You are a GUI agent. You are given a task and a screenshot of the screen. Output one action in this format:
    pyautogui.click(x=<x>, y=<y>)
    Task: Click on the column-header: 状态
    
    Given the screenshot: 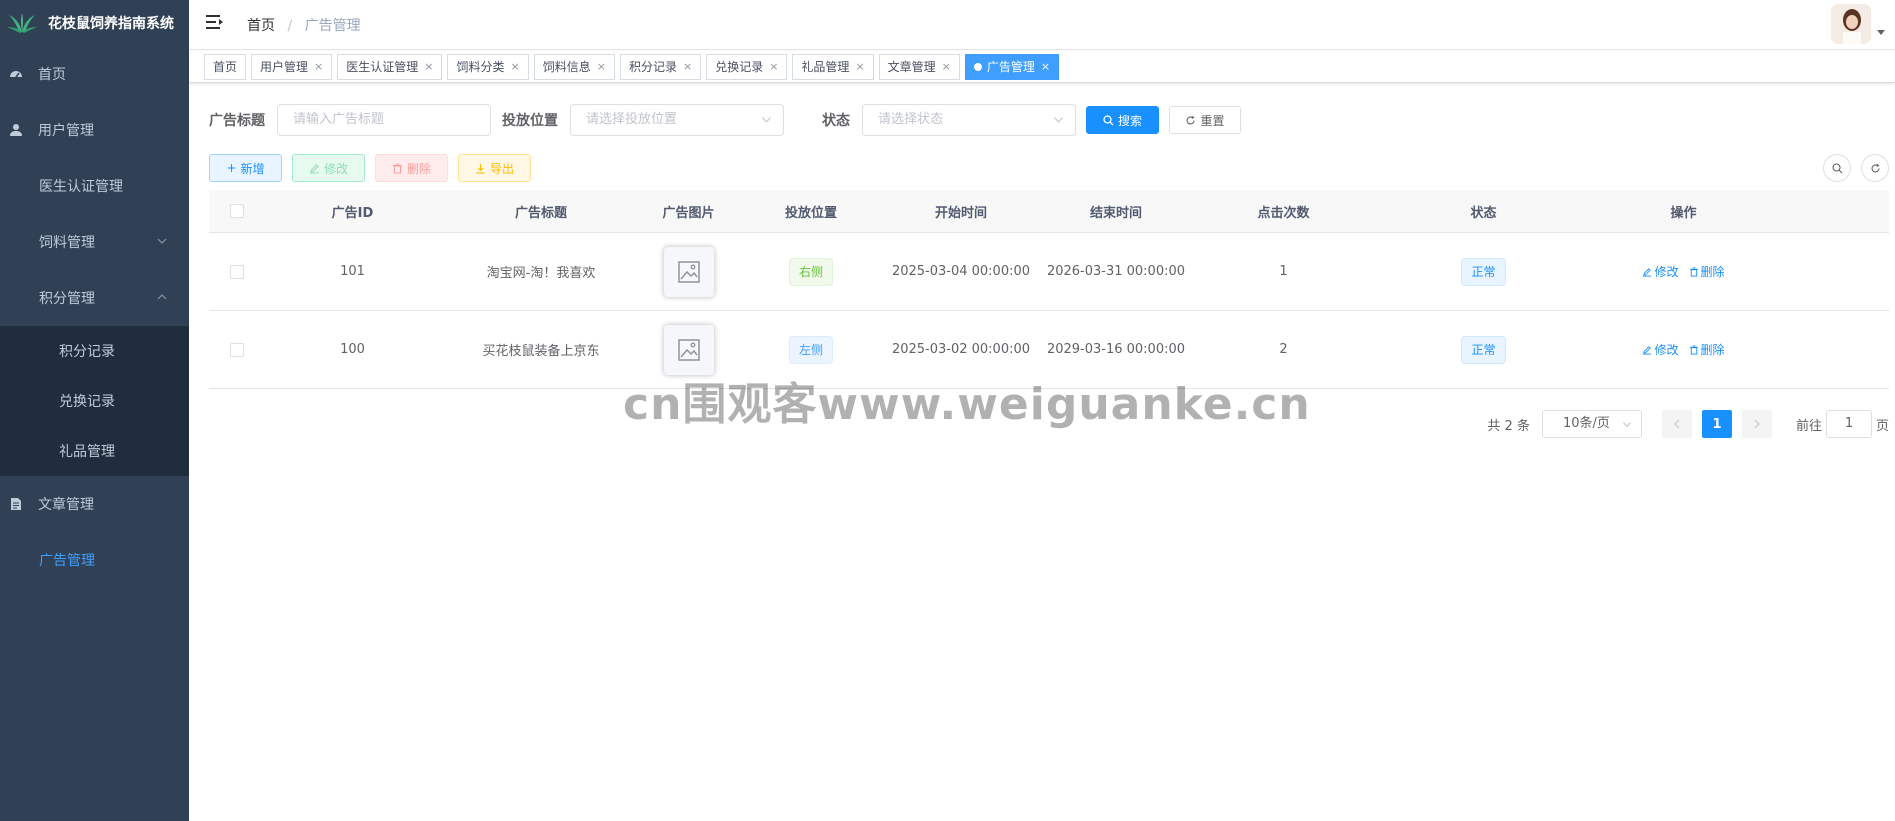 What is the action you would take?
    pyautogui.click(x=1483, y=211)
    